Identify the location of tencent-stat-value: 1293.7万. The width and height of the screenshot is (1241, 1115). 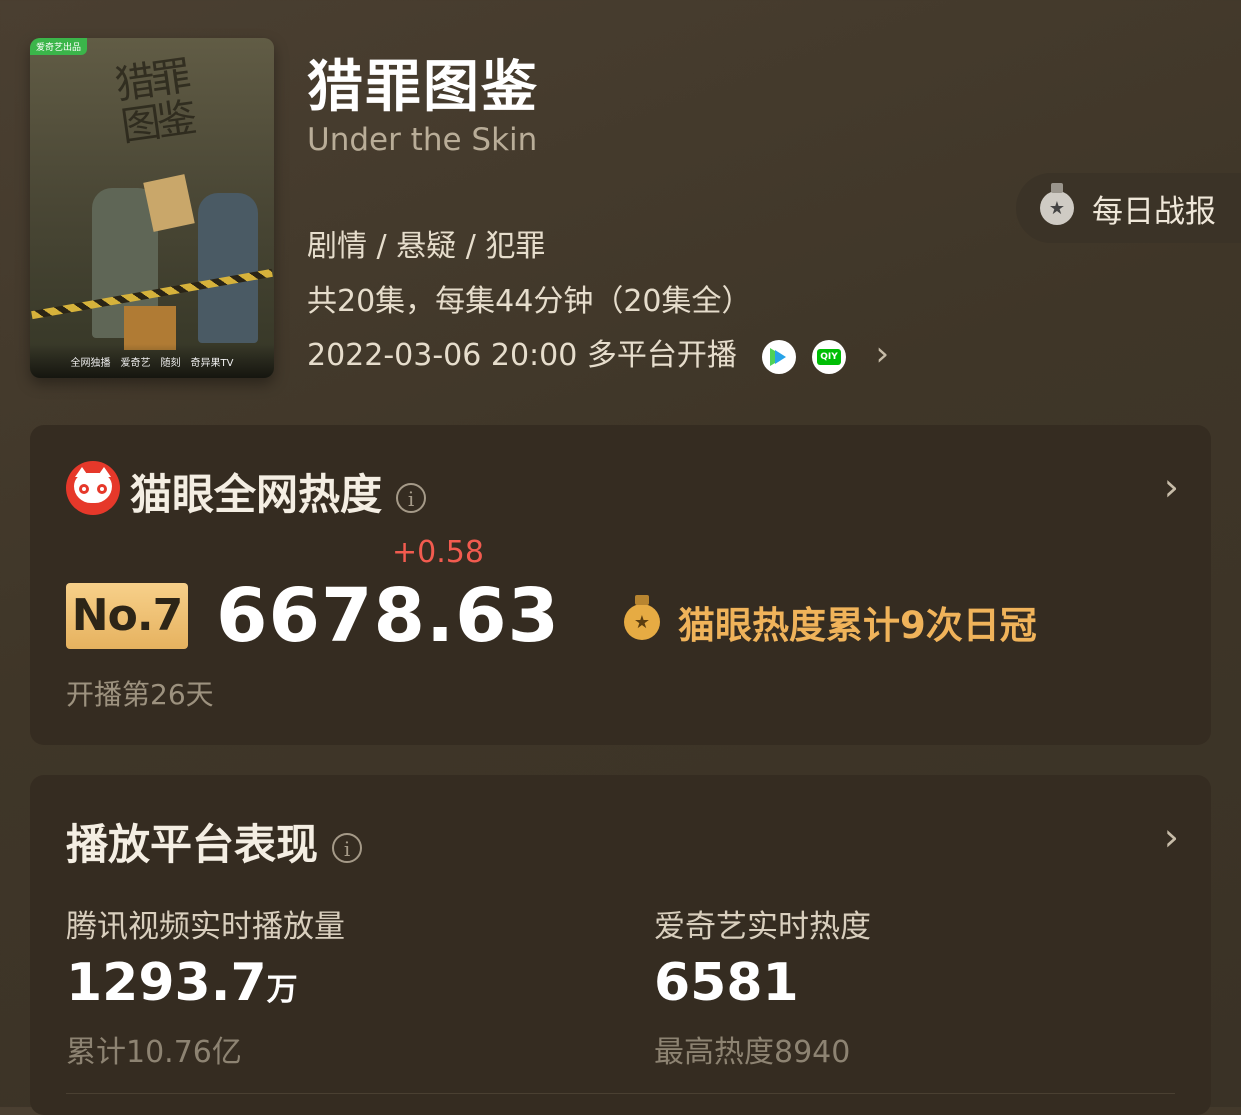
(182, 983).